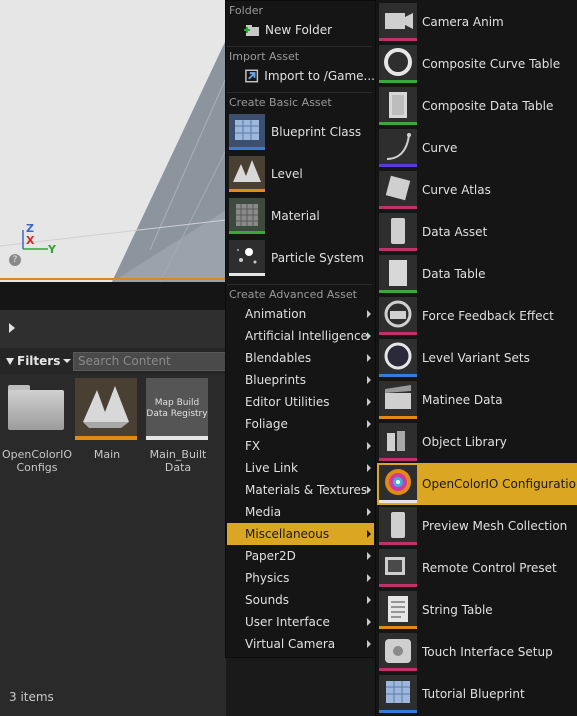  I want to click on submenu-item: Composite Data Table, so click(477, 106).